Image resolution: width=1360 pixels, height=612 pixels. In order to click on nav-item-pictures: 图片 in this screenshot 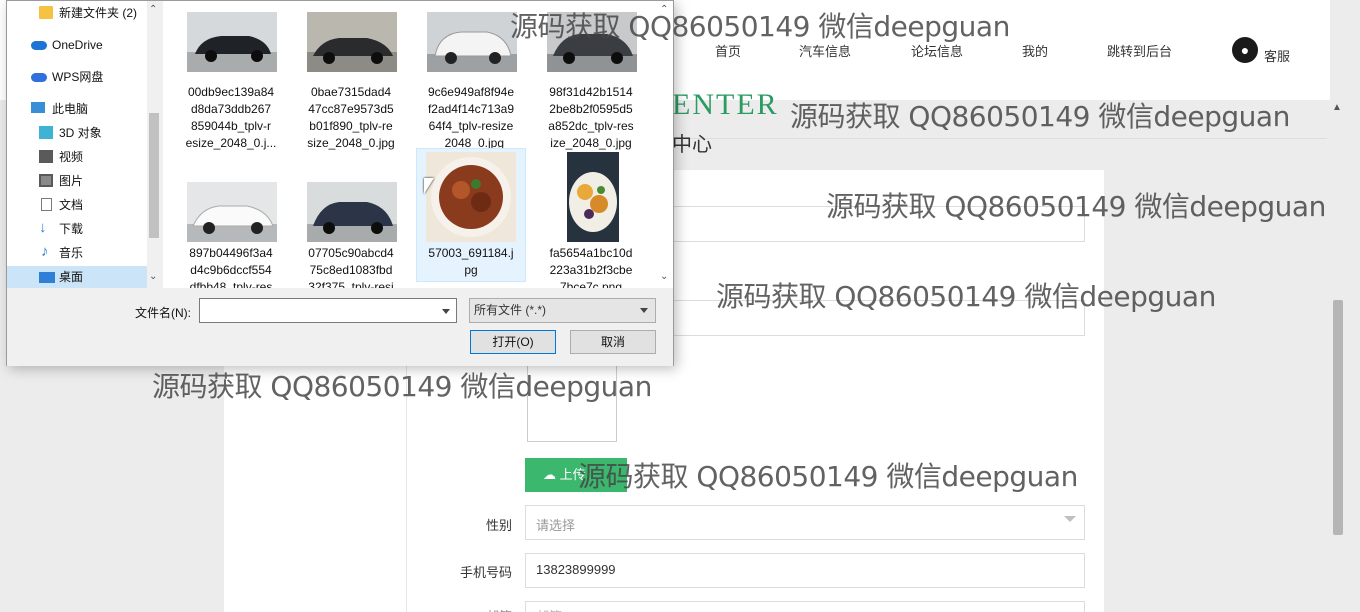, I will do `click(77, 181)`.